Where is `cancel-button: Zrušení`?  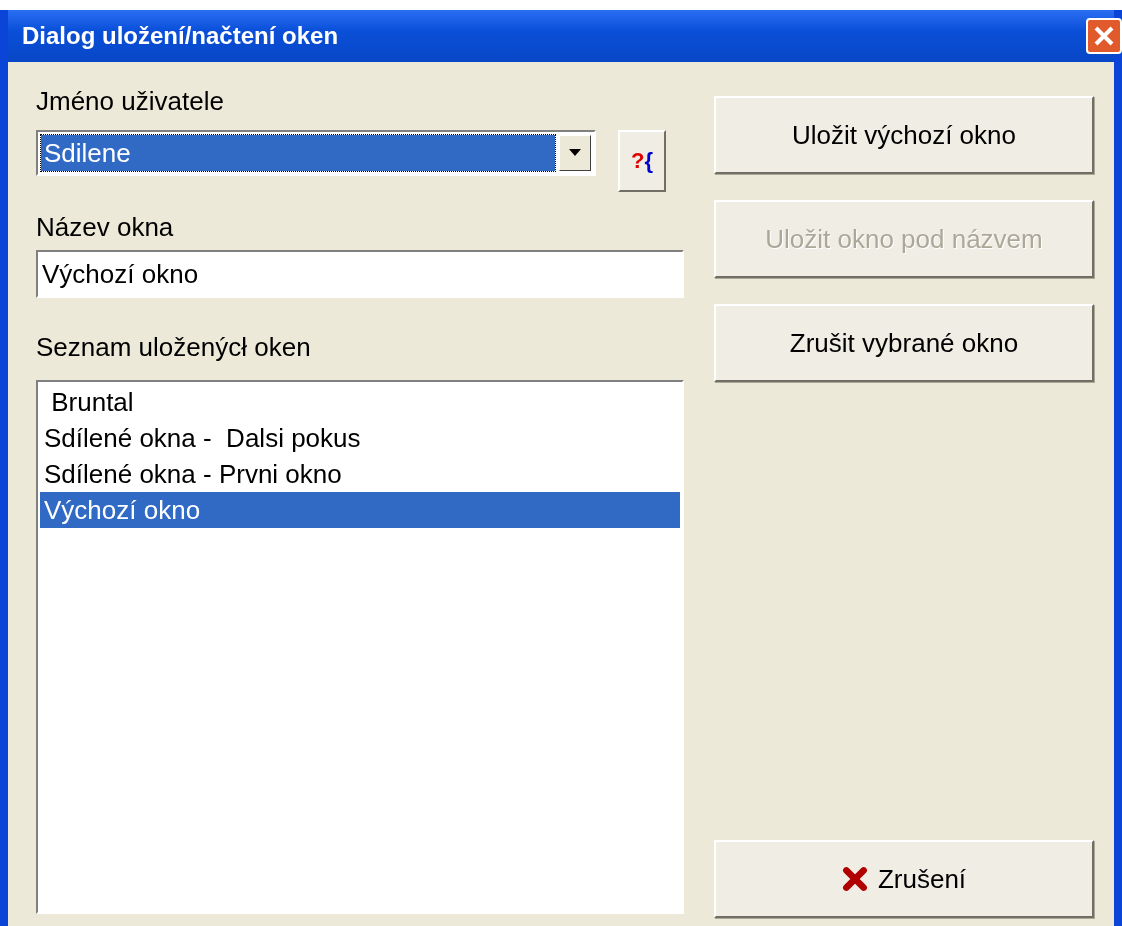
cancel-button: Zrušení is located at coordinates (904, 879).